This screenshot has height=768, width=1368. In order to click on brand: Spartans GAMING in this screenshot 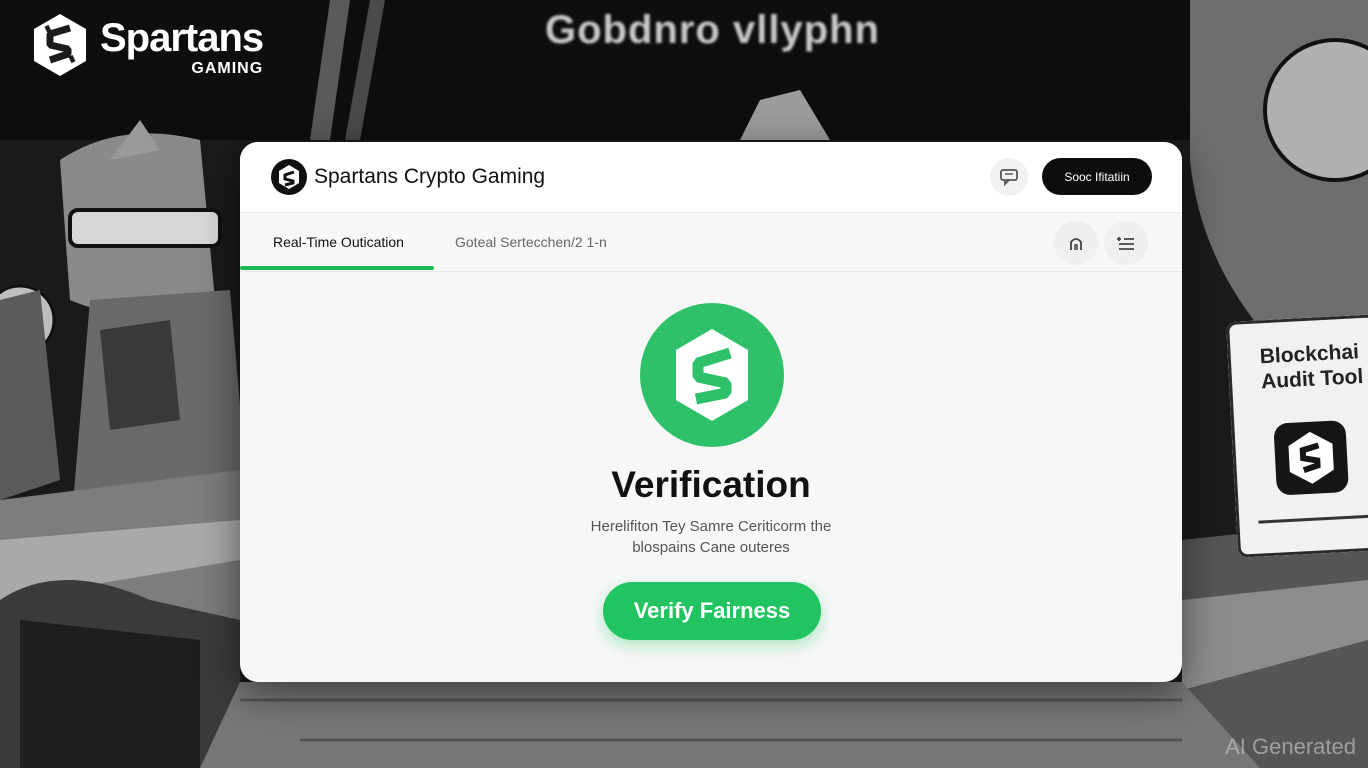, I will do `click(148, 45)`.